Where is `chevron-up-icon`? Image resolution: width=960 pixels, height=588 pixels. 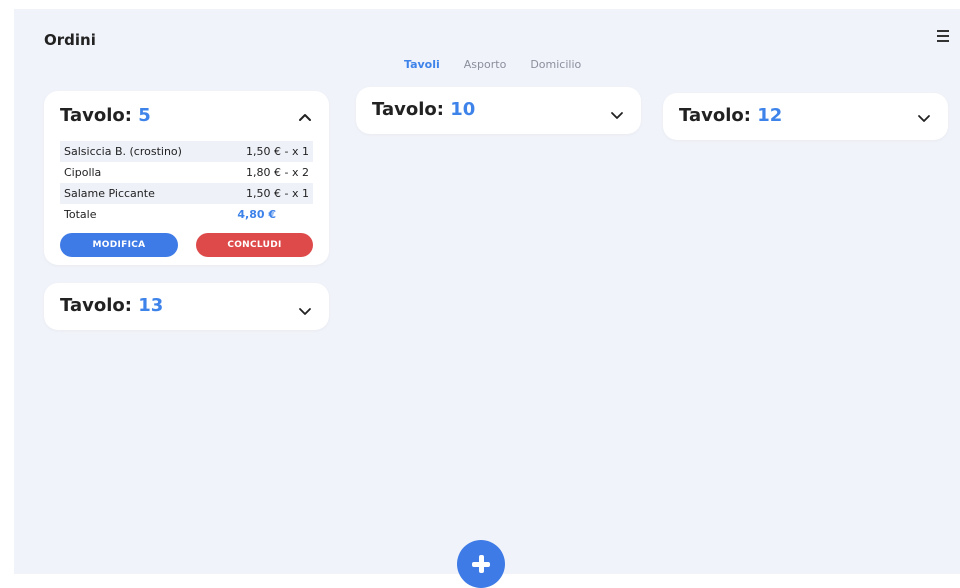 chevron-up-icon is located at coordinates (305, 117).